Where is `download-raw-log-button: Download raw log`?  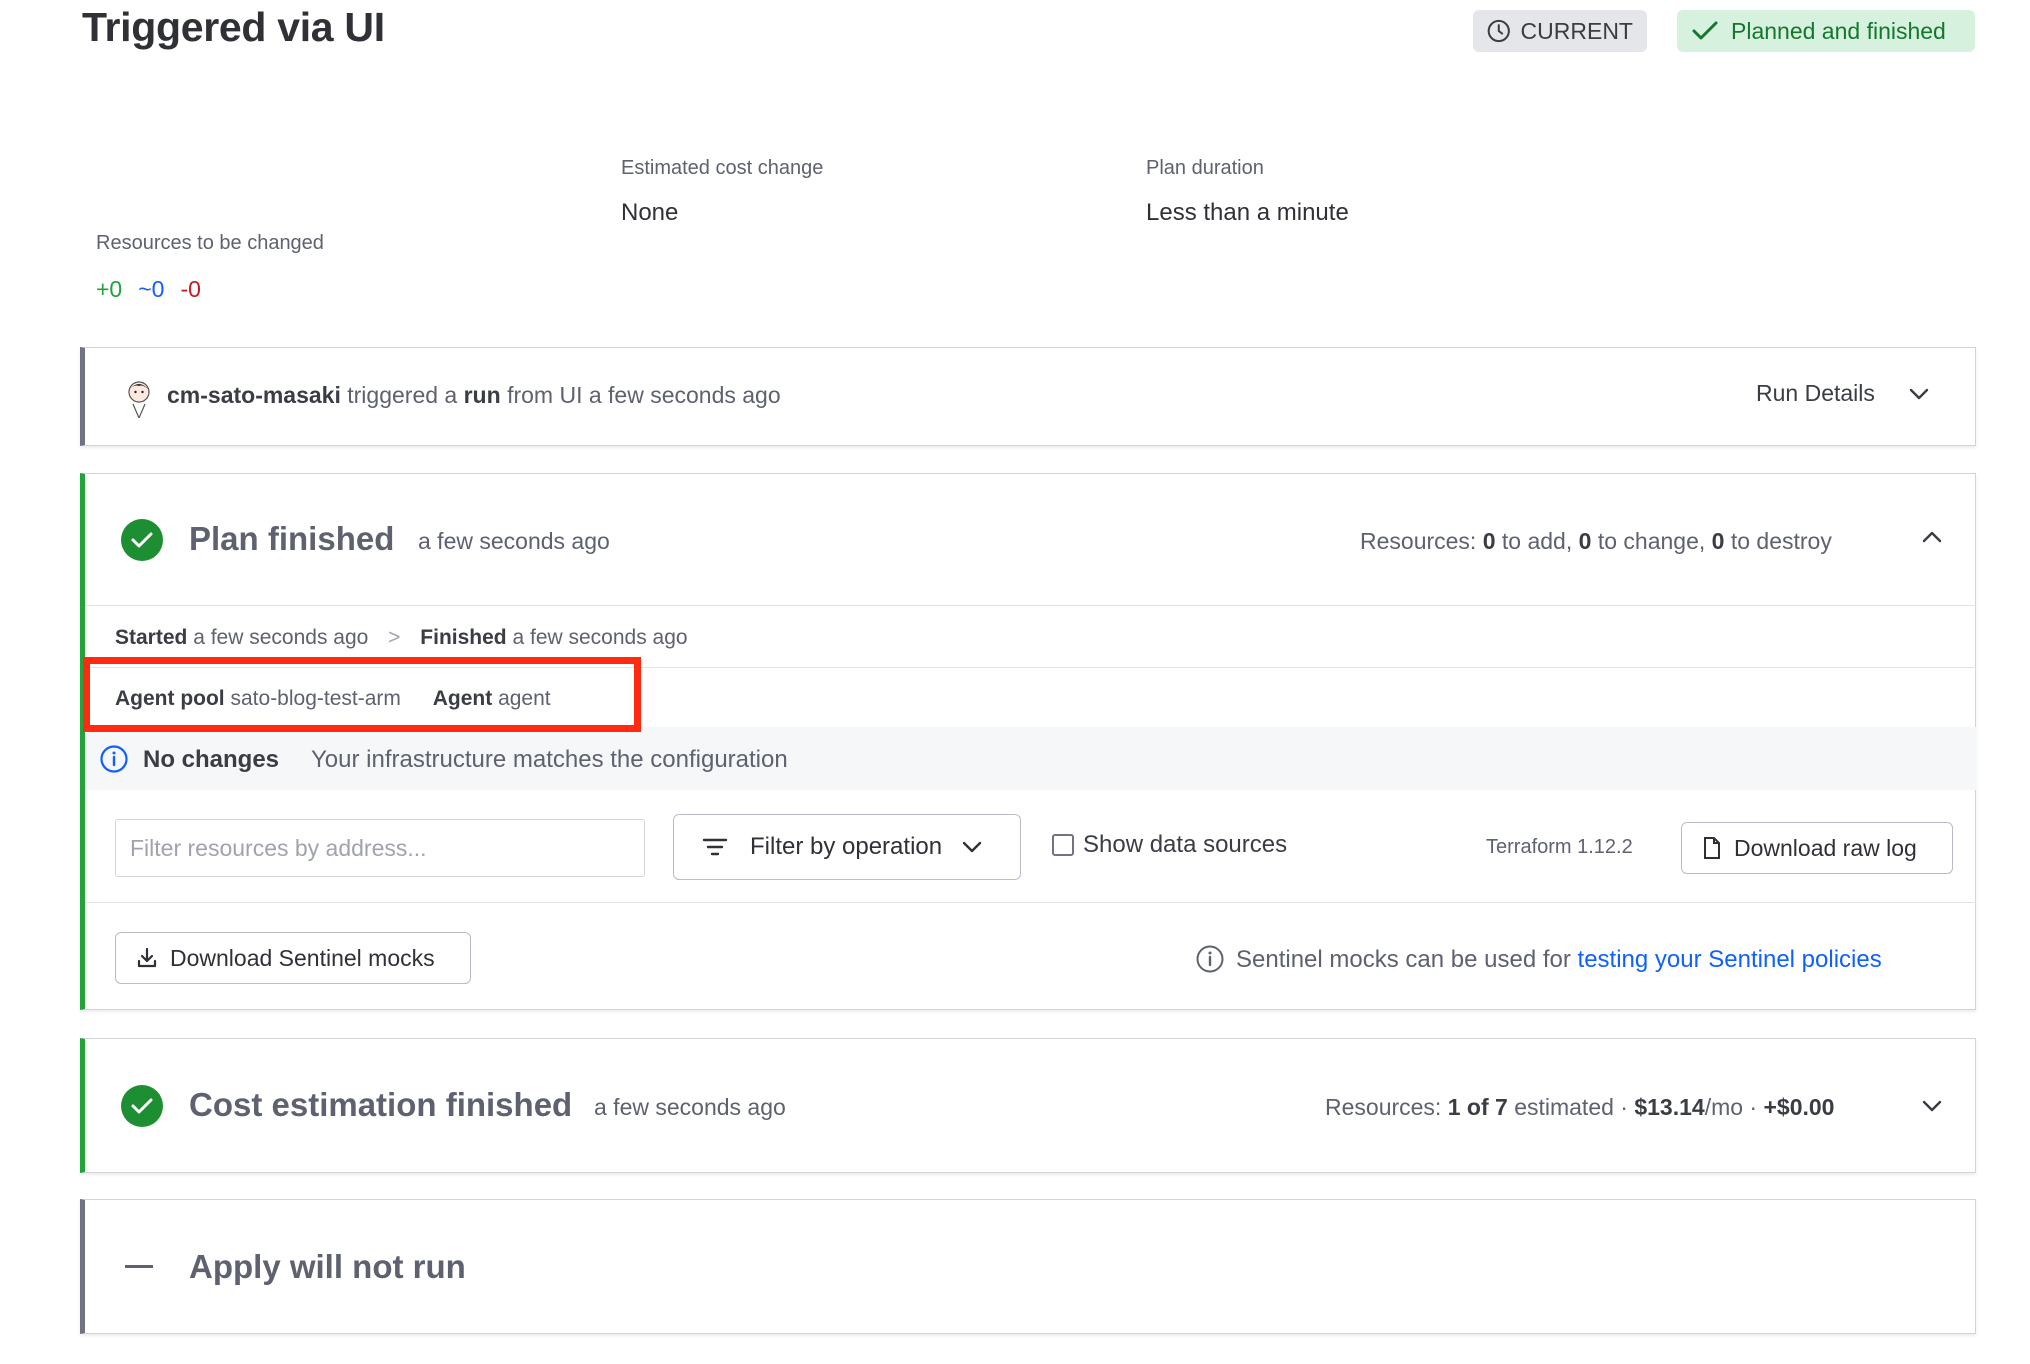
download-raw-log-button: Download raw log is located at coordinates (1817, 848).